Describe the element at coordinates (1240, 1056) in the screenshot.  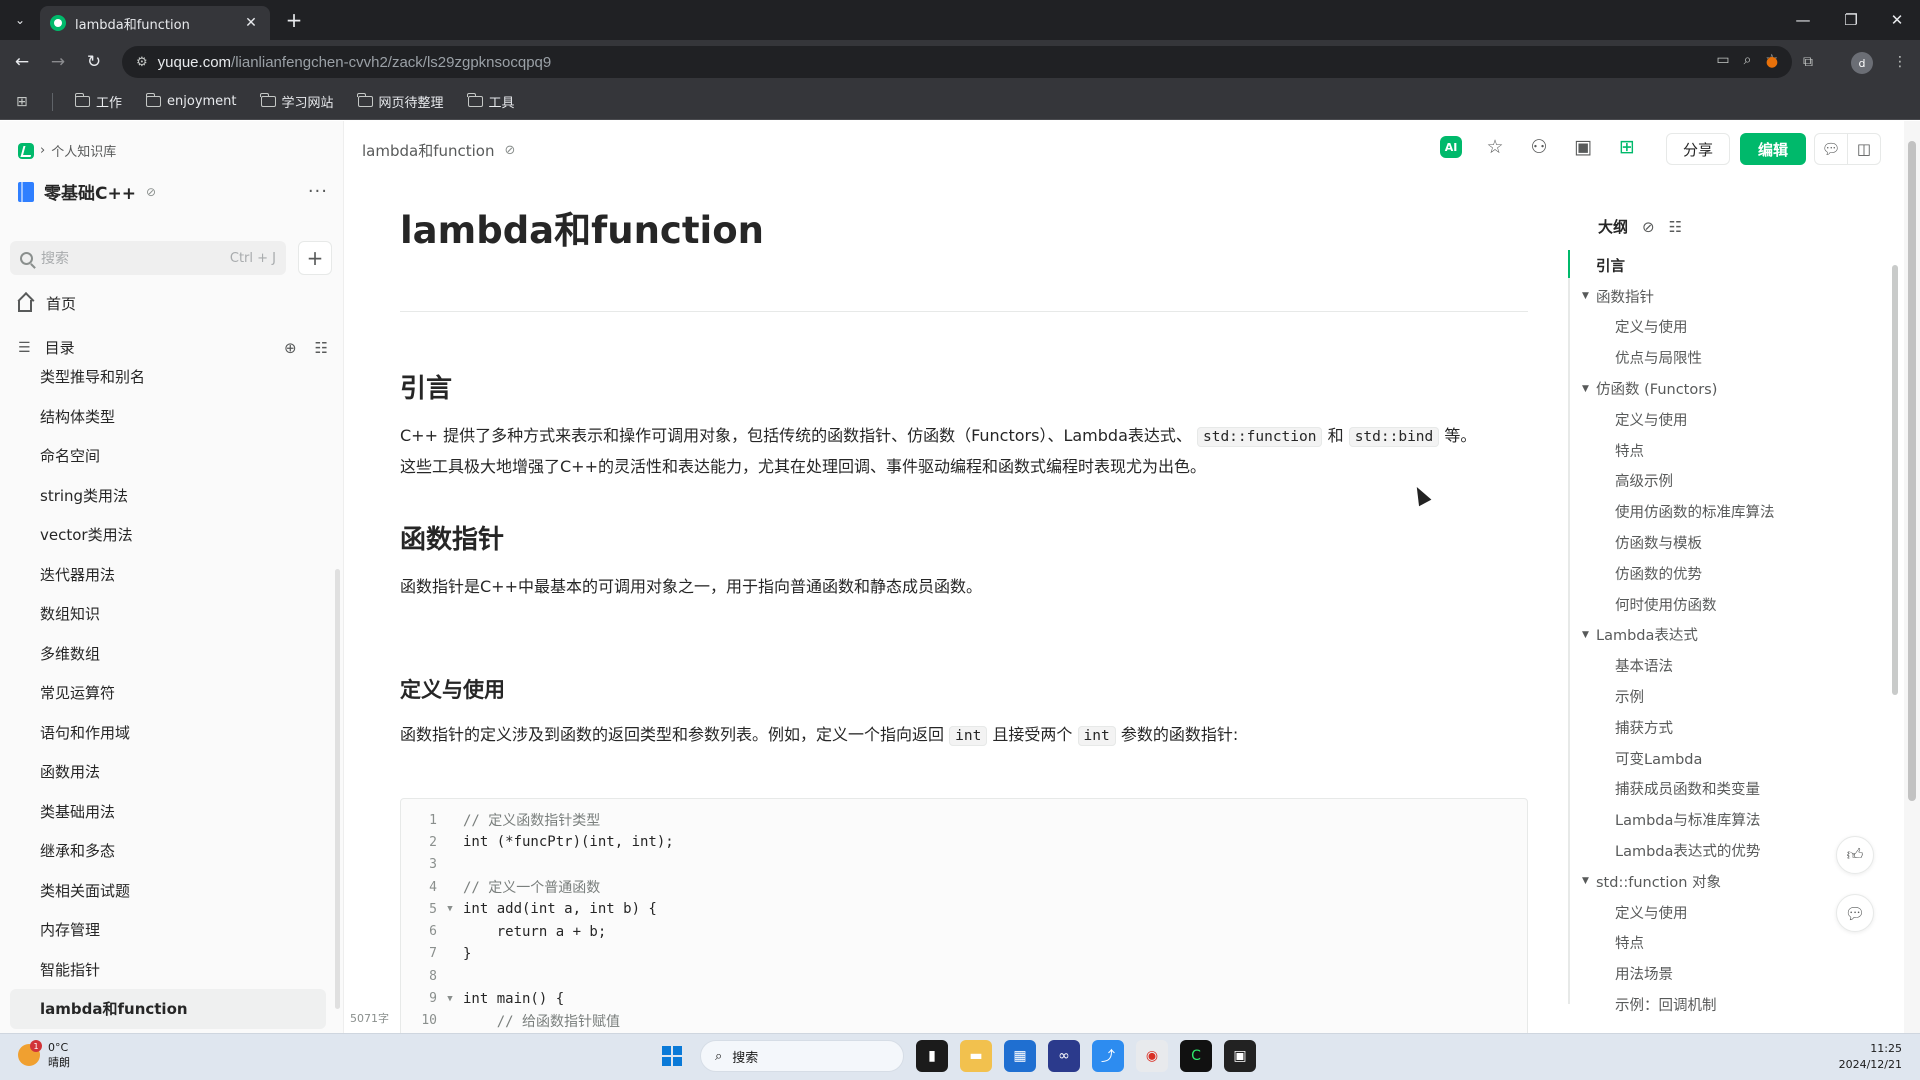
I see `terminal-icon: ▣` at that location.